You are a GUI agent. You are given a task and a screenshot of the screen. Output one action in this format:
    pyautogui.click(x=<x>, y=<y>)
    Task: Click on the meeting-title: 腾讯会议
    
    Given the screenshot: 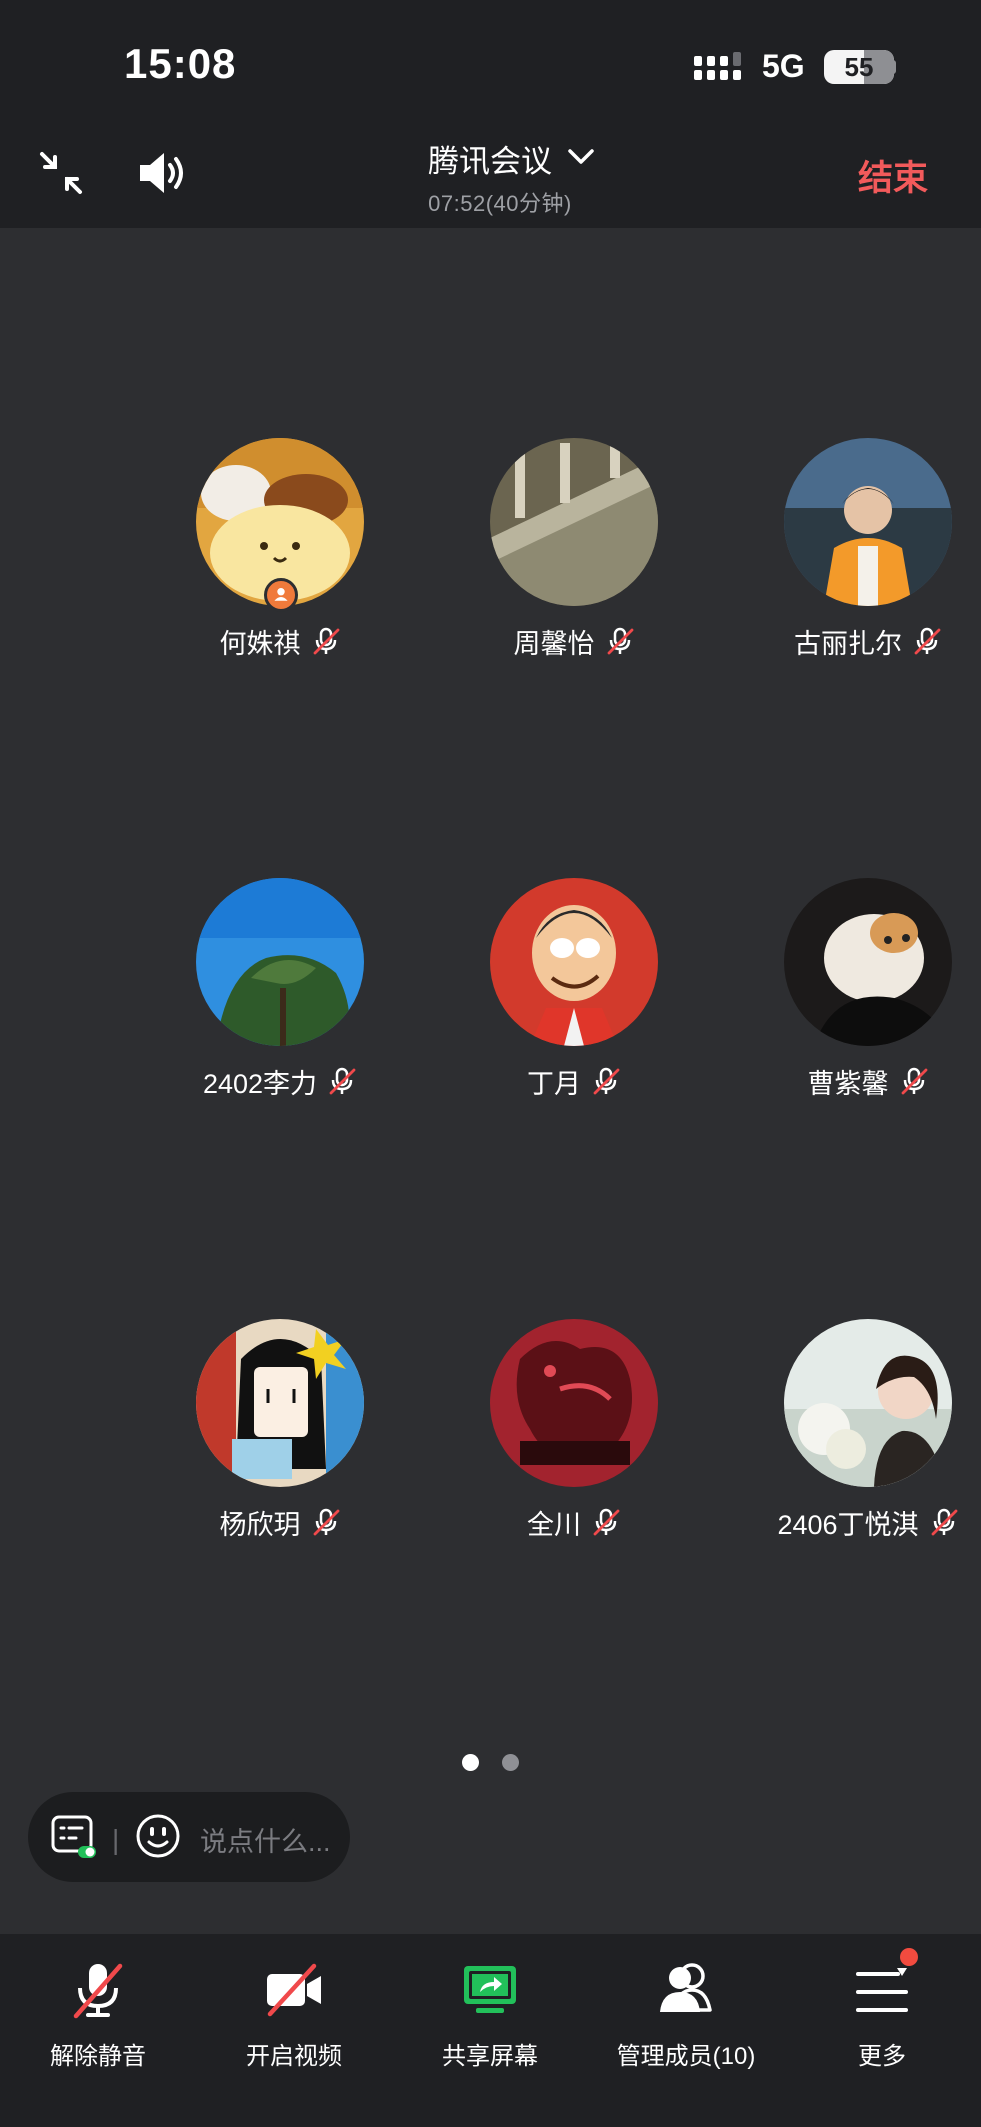 What is the action you would take?
    pyautogui.click(x=490, y=161)
    